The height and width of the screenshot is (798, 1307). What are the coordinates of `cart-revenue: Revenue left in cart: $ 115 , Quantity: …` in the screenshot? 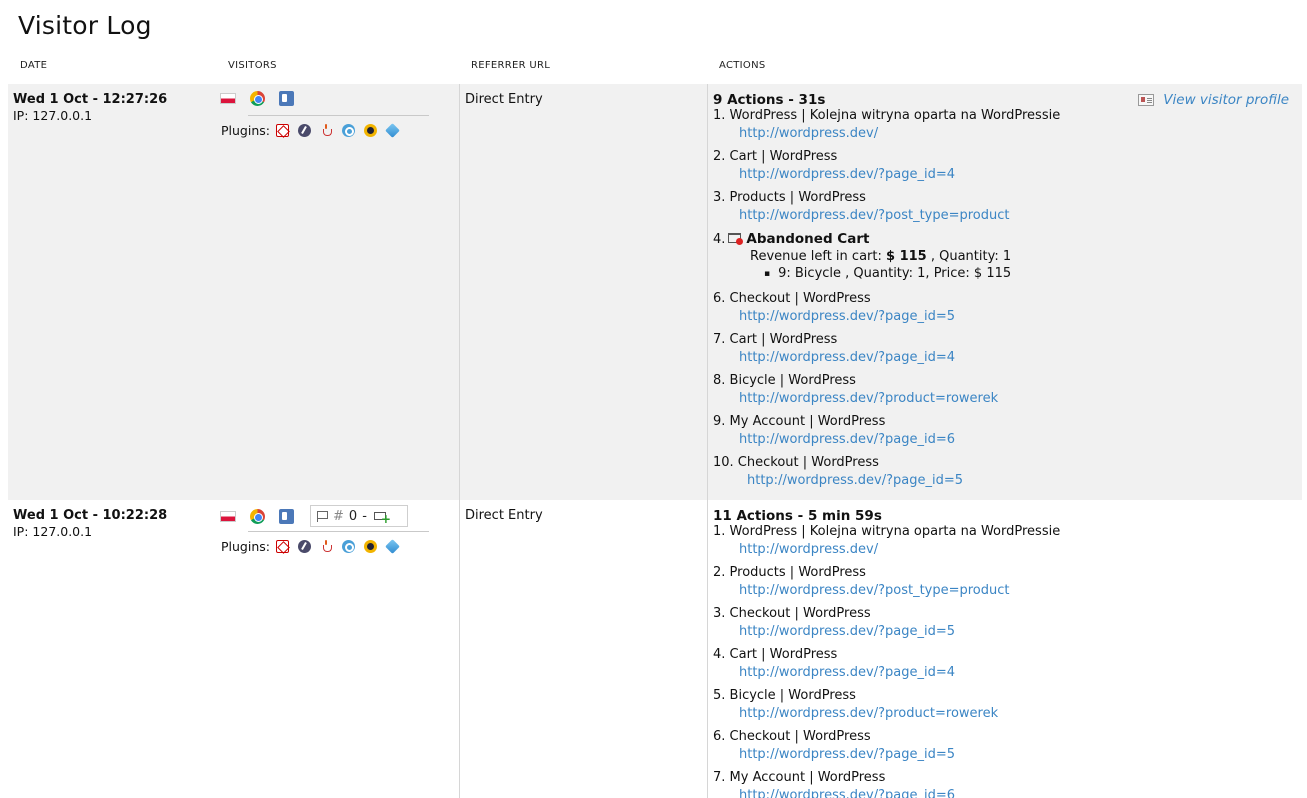 It's located at (1003, 256).